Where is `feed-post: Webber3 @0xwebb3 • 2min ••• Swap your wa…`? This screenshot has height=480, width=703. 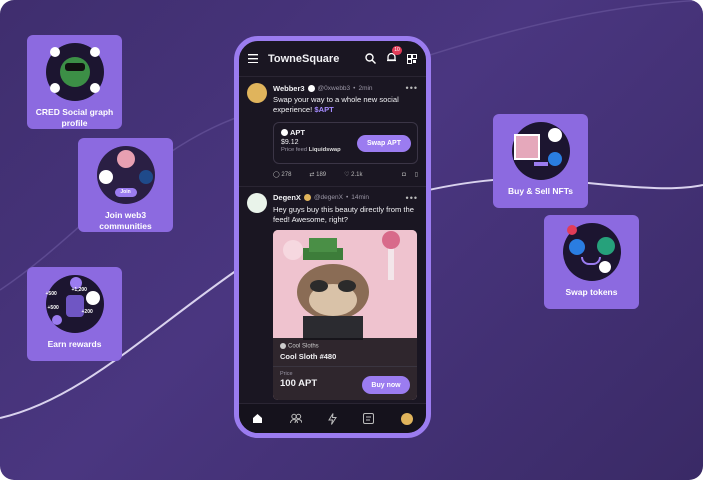 feed-post: Webber3 @0xwebb3 • 2min ••• Swap your wa… is located at coordinates (332, 132).